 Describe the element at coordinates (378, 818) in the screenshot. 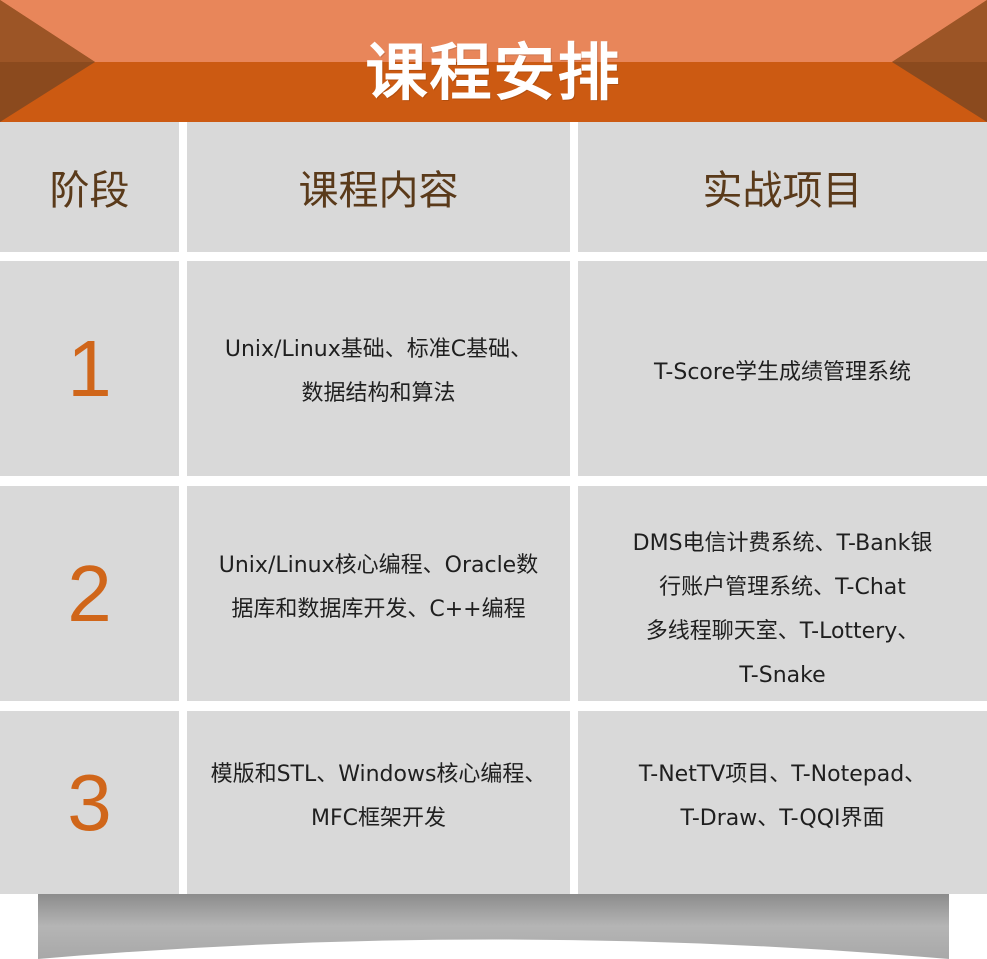

I see `content-line: MFC框架开发` at that location.